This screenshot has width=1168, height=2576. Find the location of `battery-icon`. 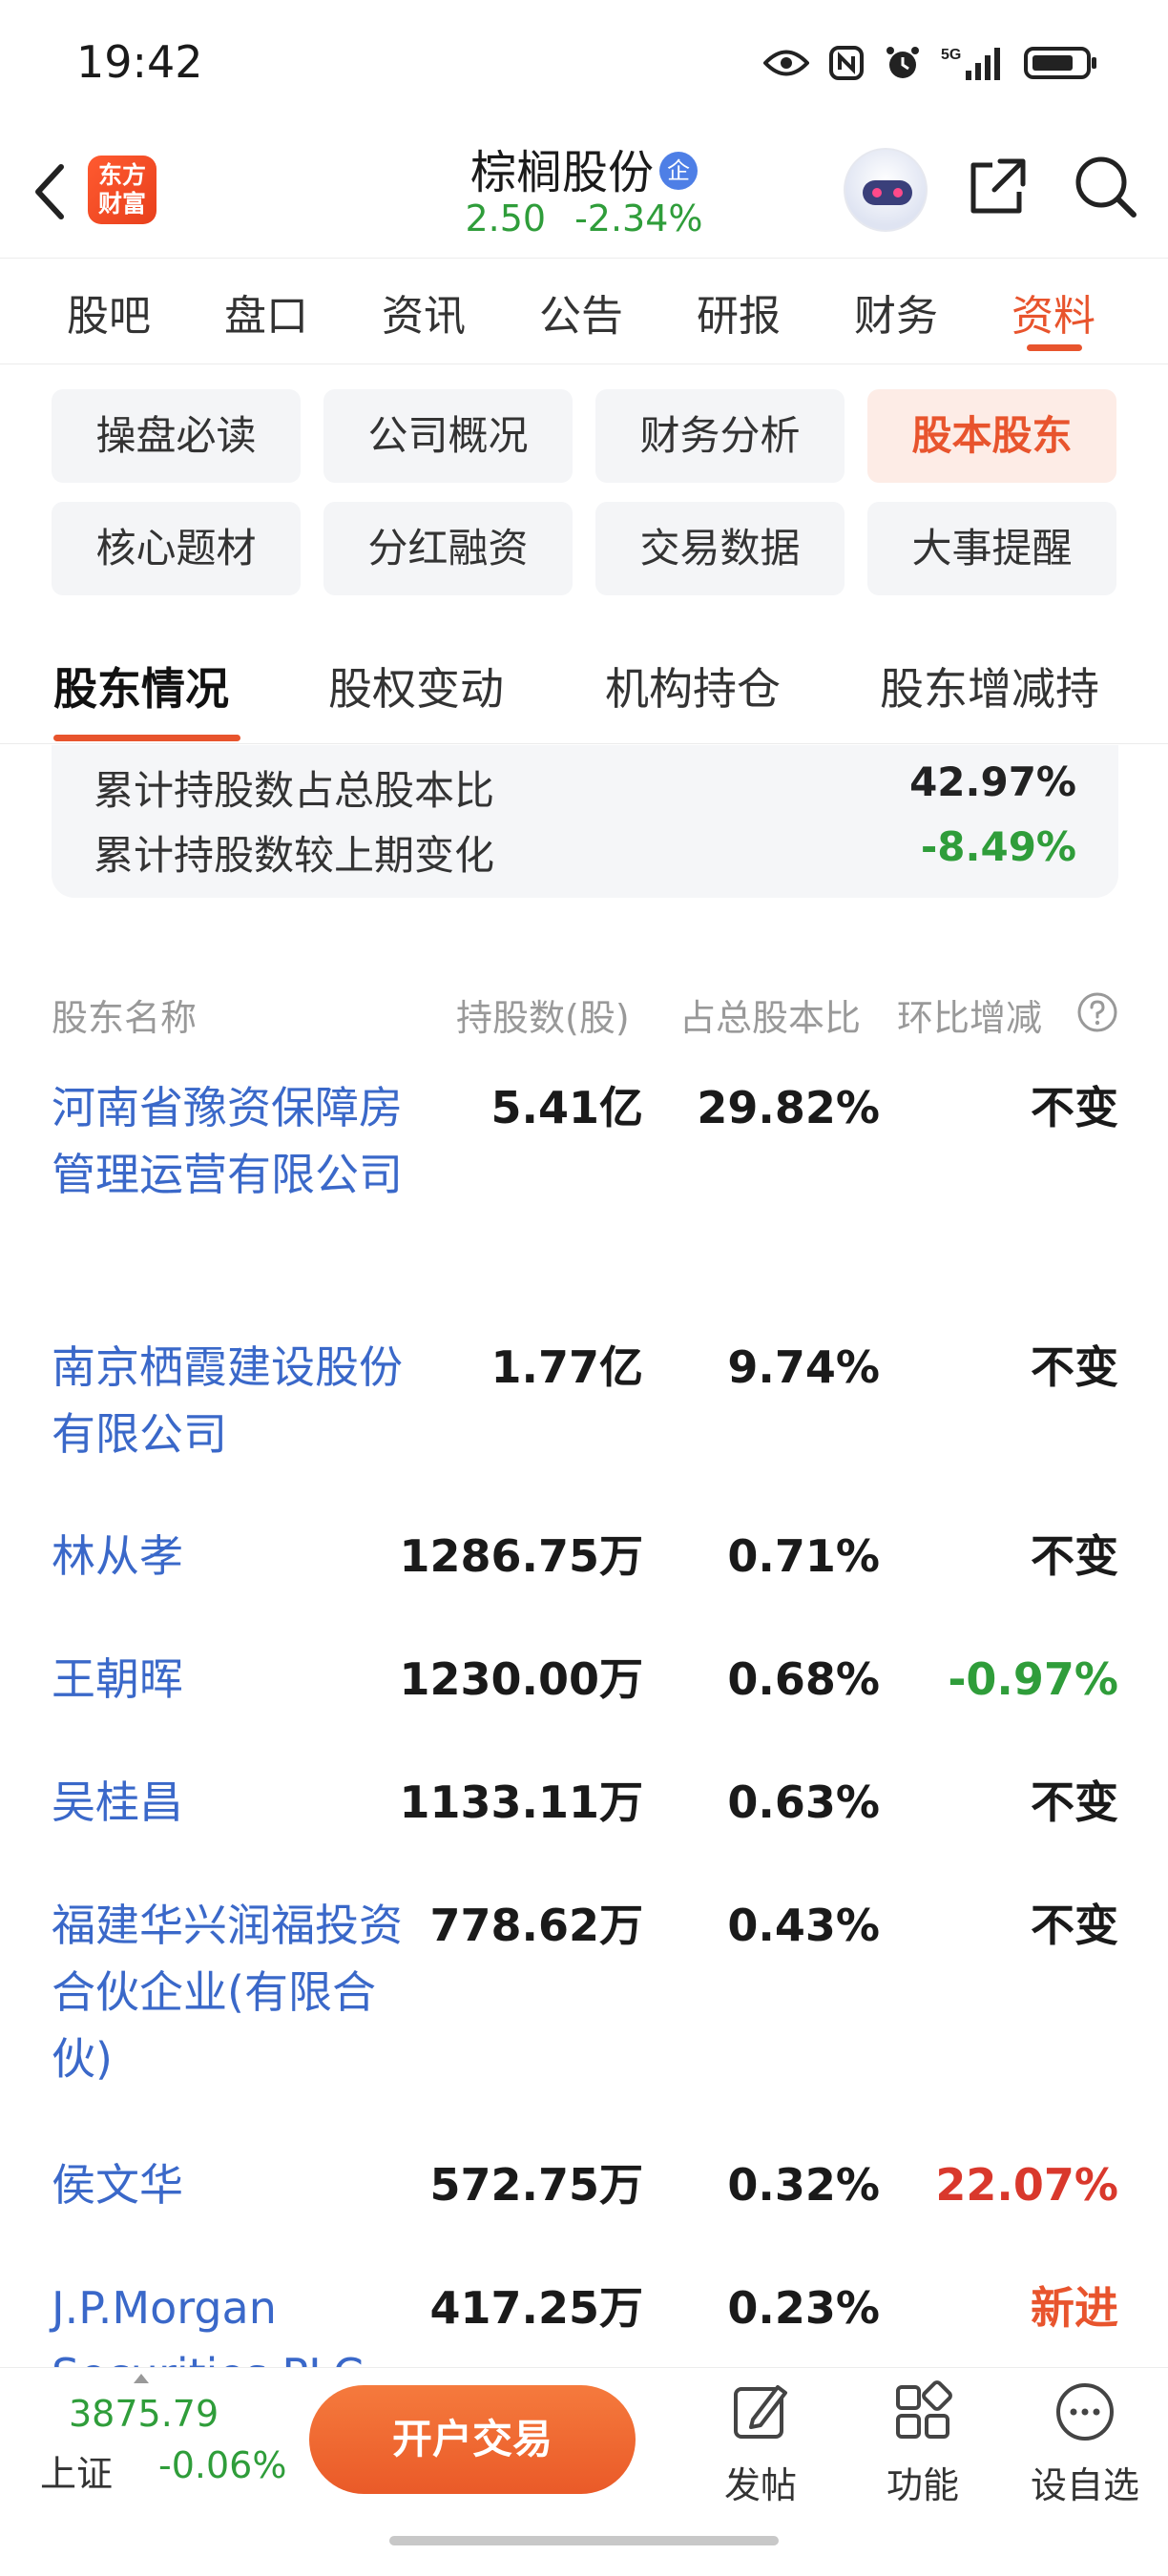

battery-icon is located at coordinates (1060, 63).